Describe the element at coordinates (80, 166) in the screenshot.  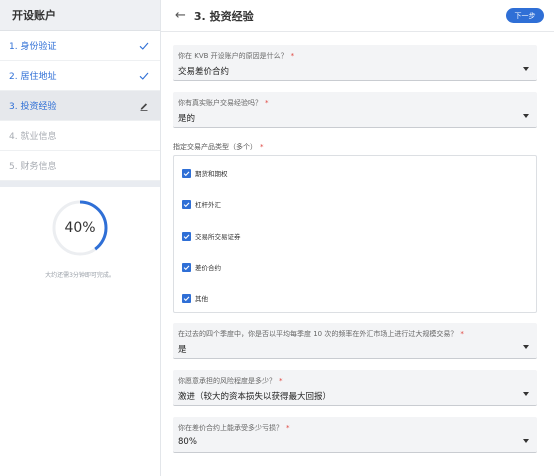
I see `sidebar-step-financial: 5. 财务信息` at that location.